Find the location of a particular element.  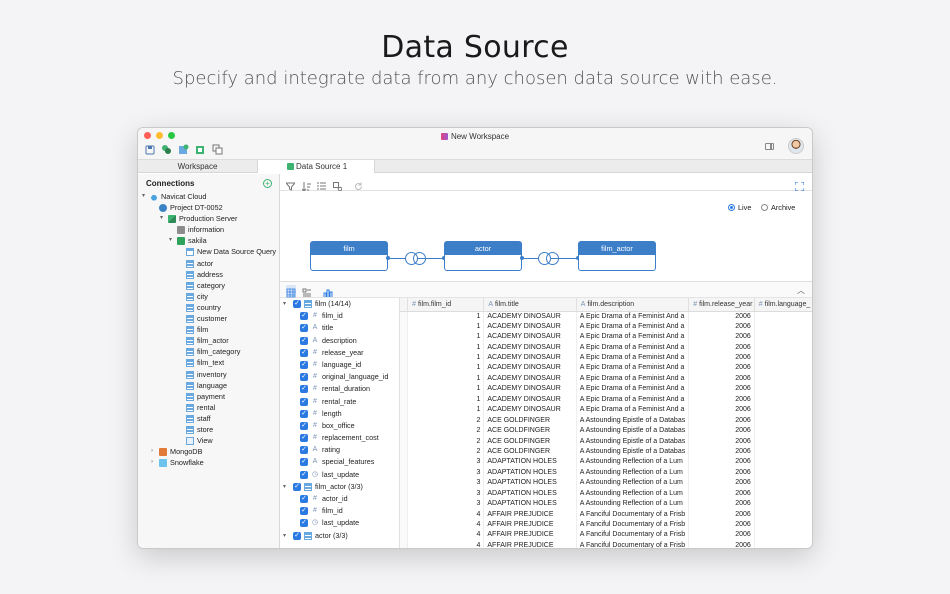

filter-icon is located at coordinates (290, 184).